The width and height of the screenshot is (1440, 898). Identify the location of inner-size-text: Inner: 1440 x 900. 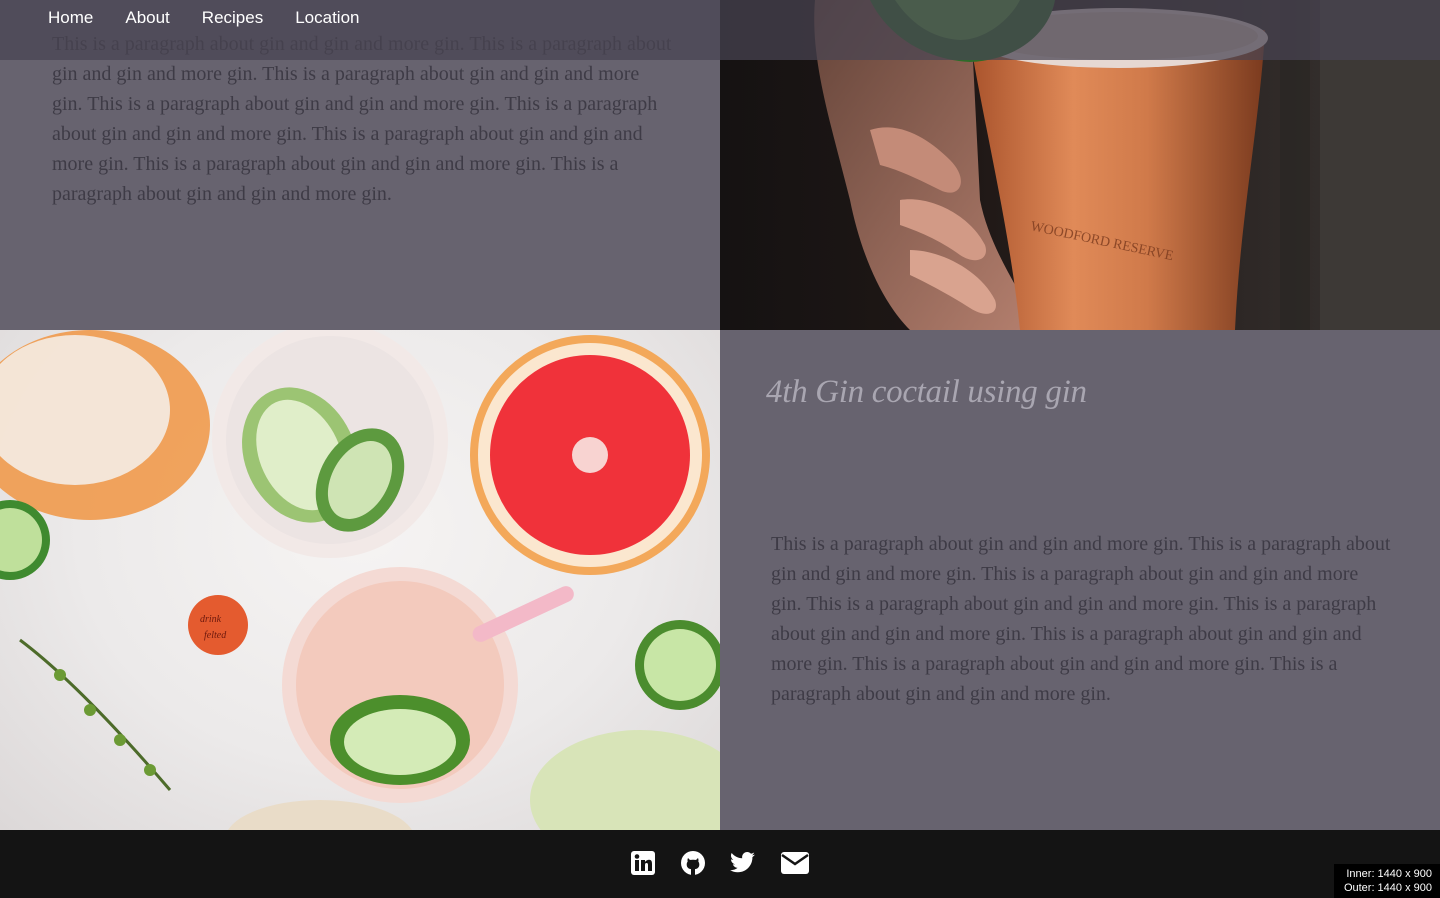
(1389, 874).